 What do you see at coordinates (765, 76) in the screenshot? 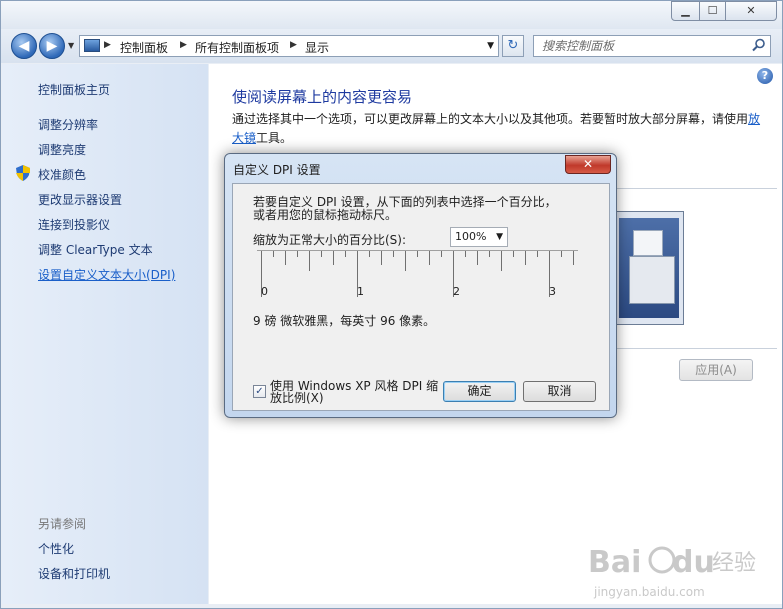
I see `help-icon: ?` at bounding box center [765, 76].